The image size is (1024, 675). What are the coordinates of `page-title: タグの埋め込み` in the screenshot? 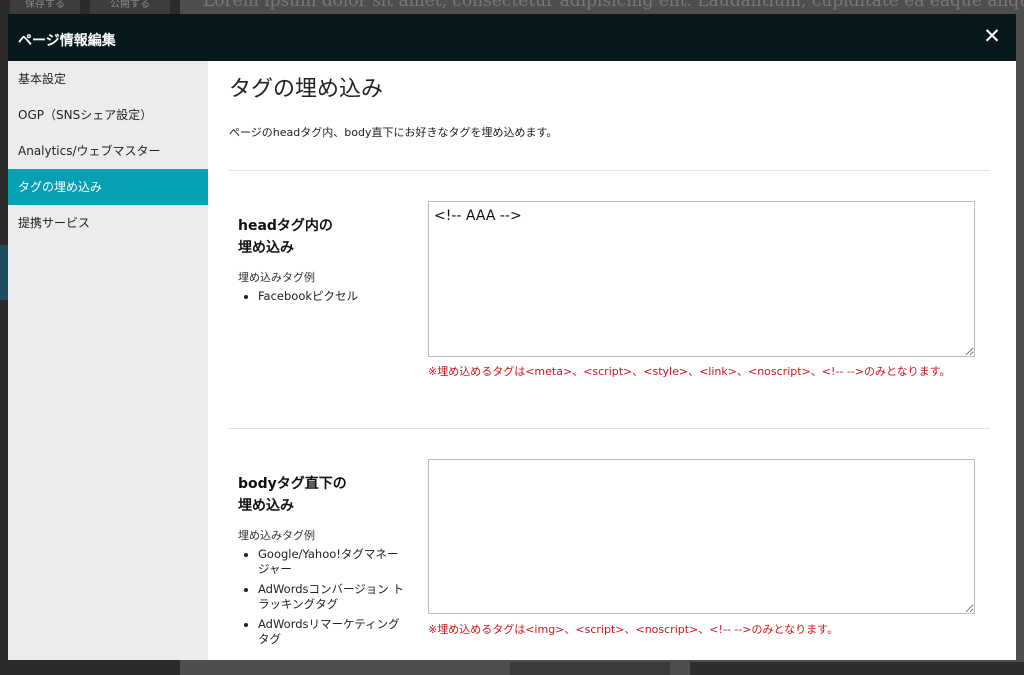 It's located at (306, 89).